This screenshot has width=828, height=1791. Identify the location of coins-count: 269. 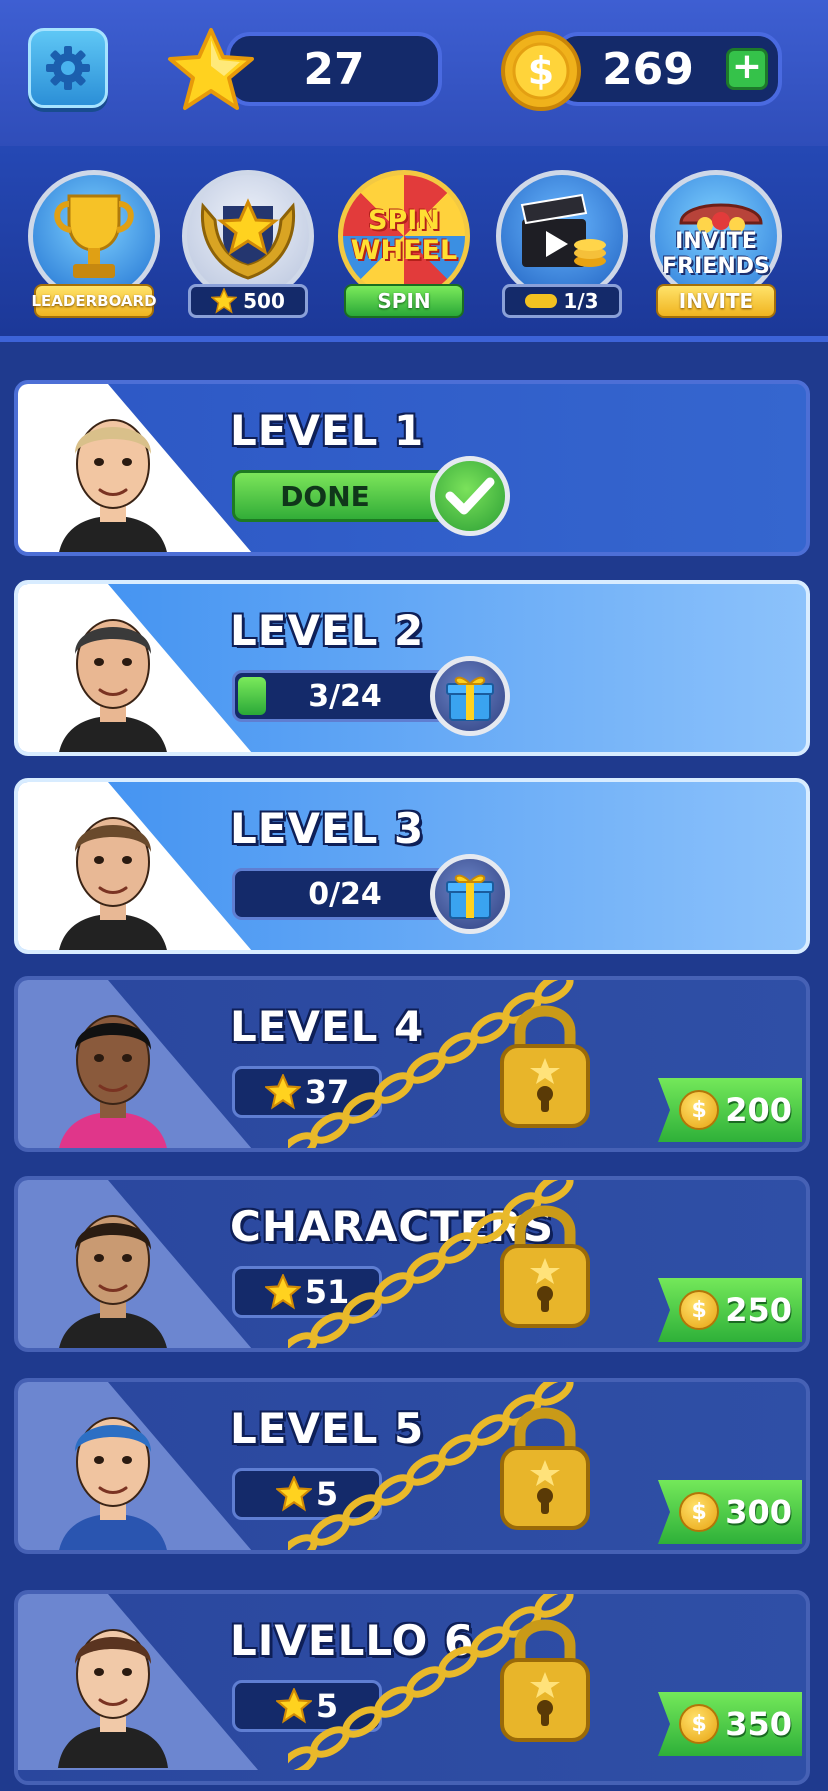
(648, 69).